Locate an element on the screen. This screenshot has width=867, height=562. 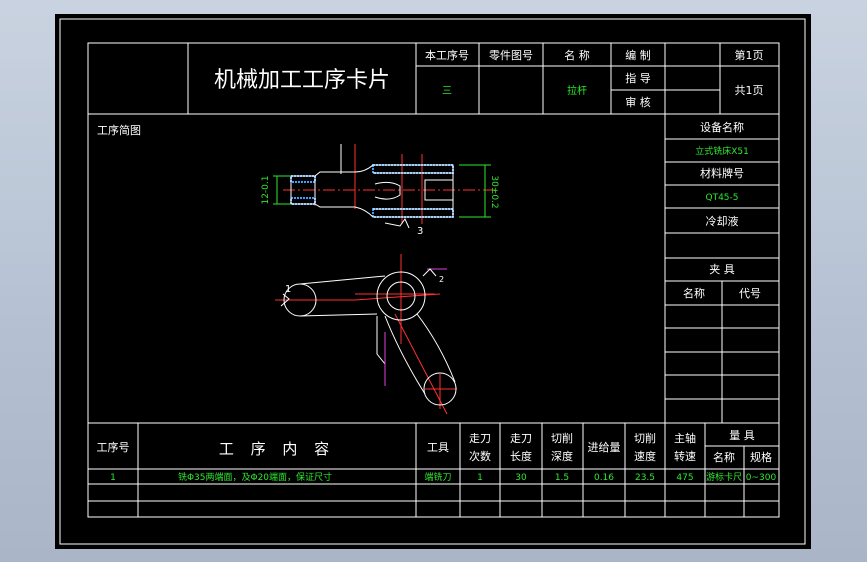
col-feed: 进给量 is located at coordinates (604, 447).